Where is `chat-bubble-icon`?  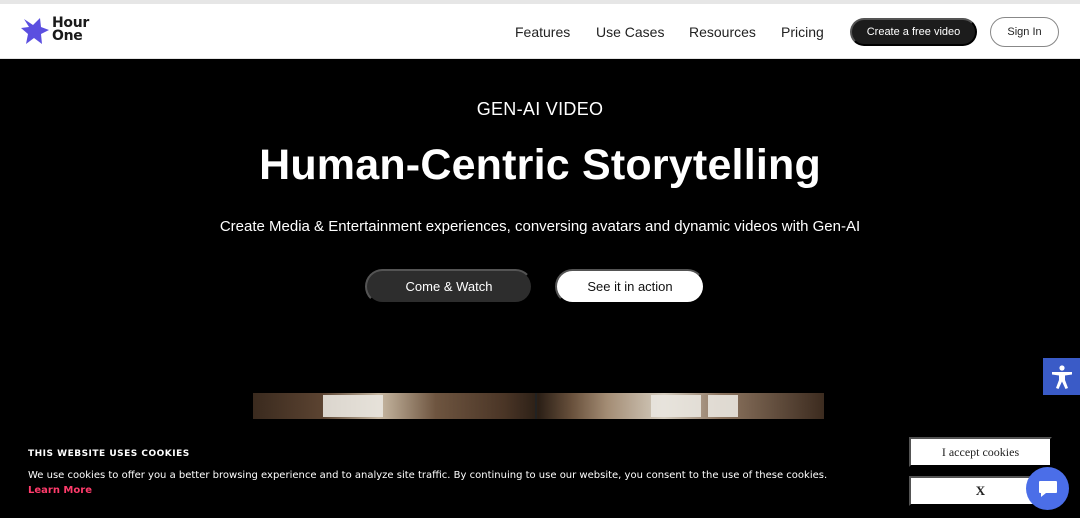
chat-bubble-icon is located at coordinates (1047, 488).